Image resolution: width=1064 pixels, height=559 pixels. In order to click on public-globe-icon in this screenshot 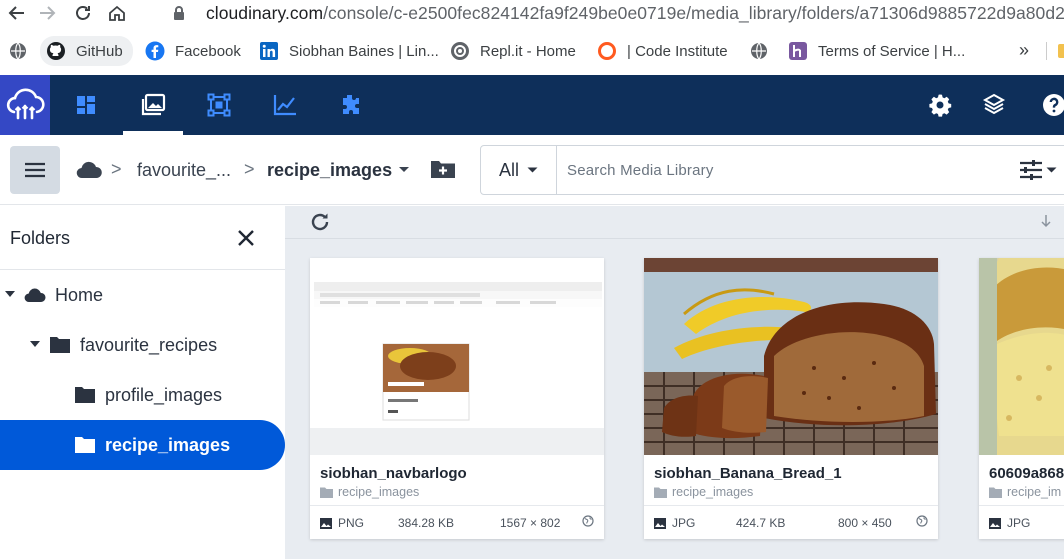, I will do `click(588, 521)`.